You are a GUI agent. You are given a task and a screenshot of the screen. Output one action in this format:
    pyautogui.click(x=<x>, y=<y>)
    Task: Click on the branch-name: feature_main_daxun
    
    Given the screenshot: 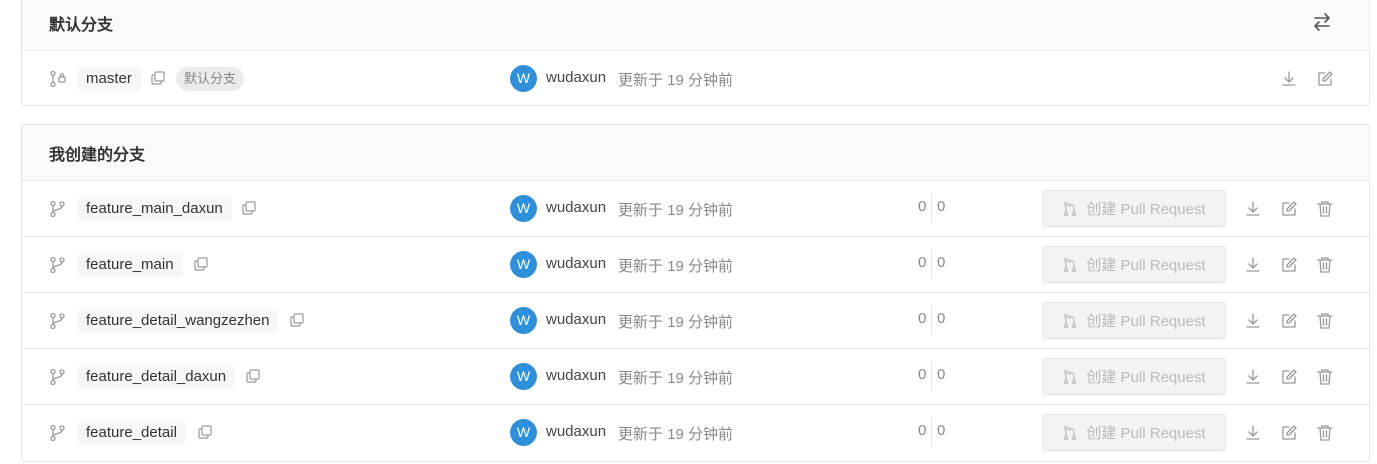 What is the action you would take?
    pyautogui.click(x=154, y=209)
    